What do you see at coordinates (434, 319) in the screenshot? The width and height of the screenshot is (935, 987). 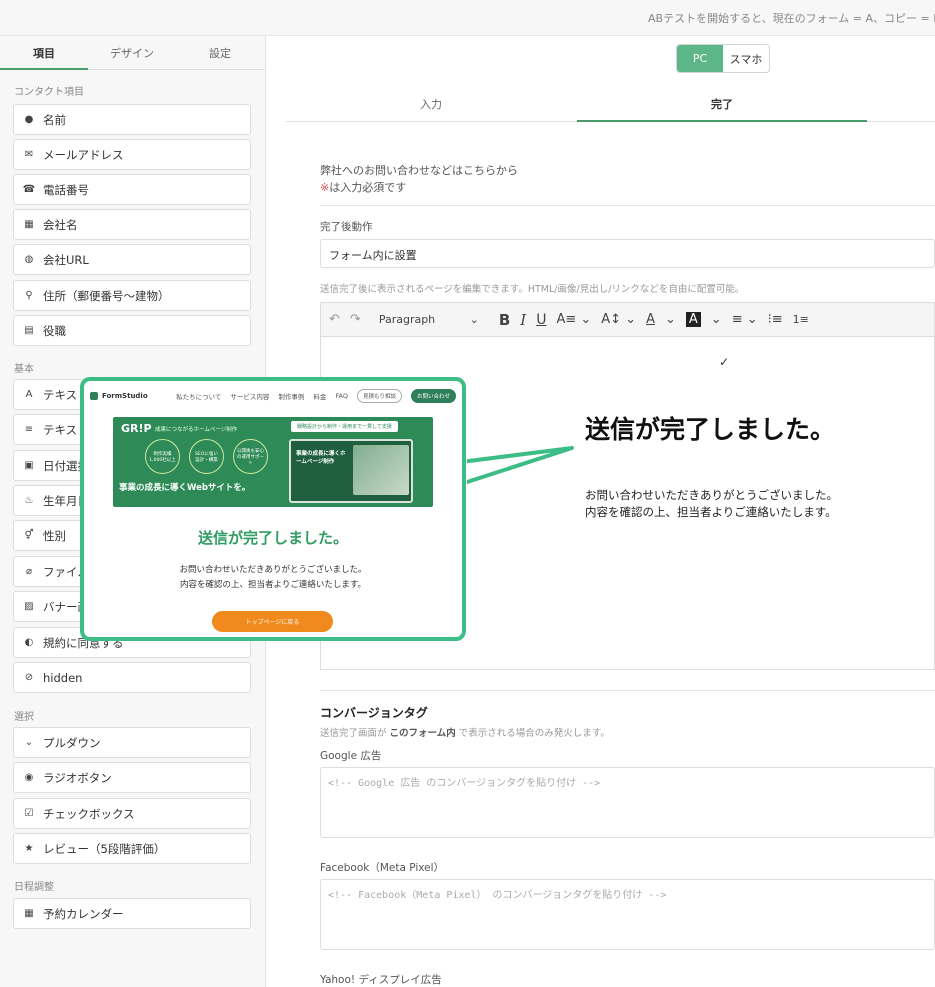 I see `paragraph-select: Paragraph ⌄` at bounding box center [434, 319].